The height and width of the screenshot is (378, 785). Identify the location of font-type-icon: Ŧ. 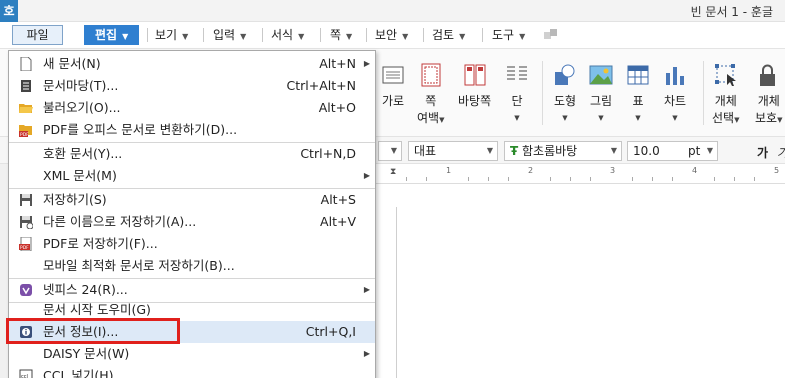
(514, 151).